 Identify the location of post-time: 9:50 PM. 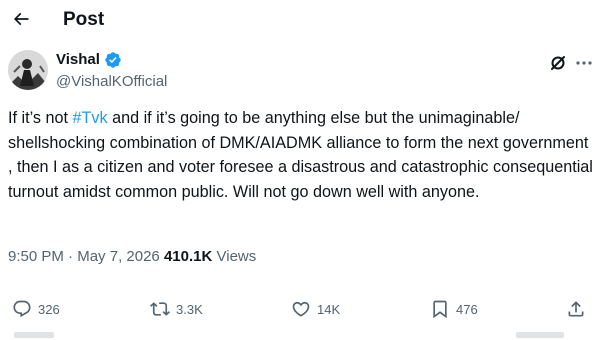
(36, 256).